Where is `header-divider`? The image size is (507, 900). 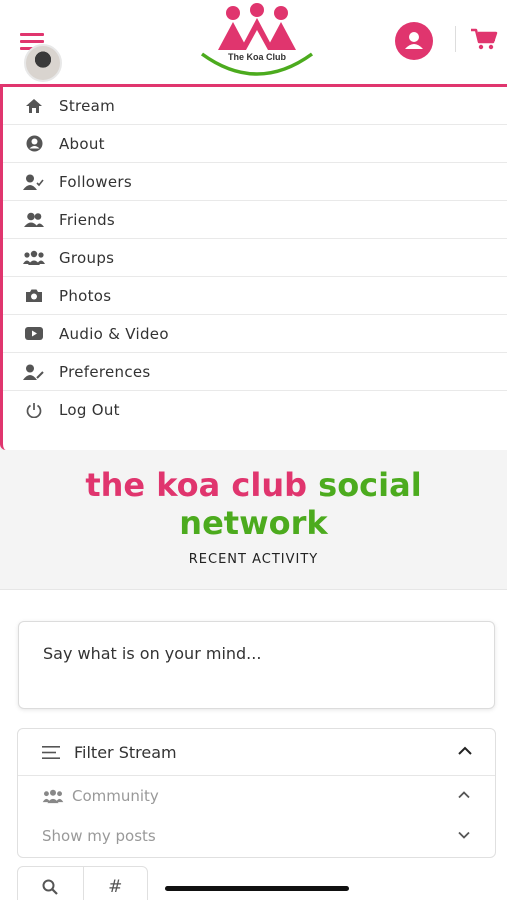 header-divider is located at coordinates (455, 39).